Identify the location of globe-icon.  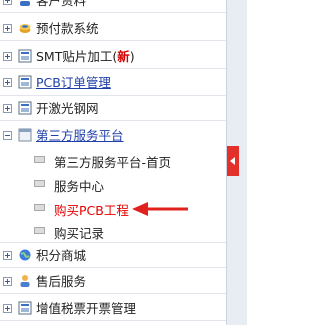
(25, 255).